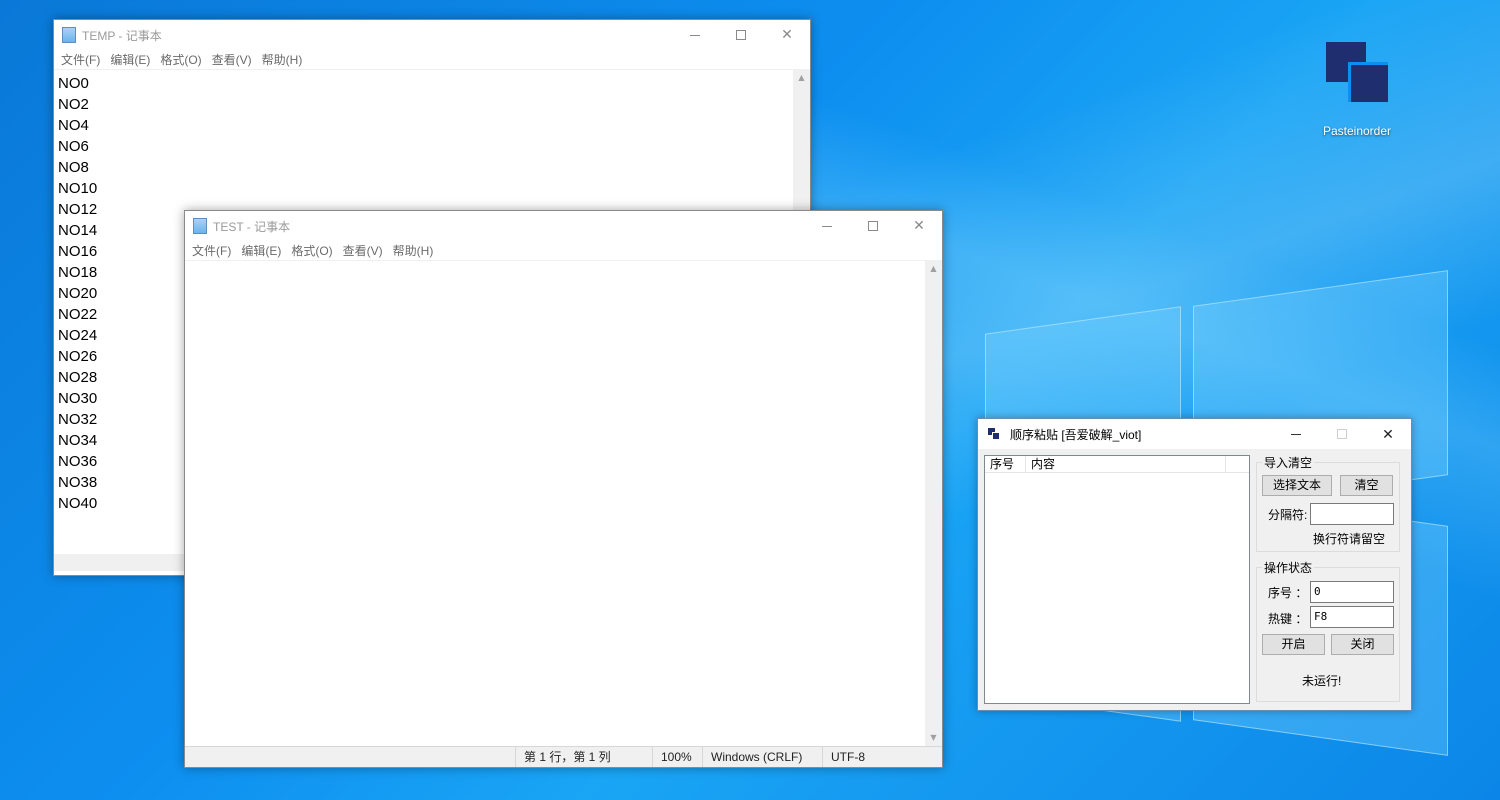 The image size is (1500, 800). Describe the element at coordinates (1322, 681) in the screenshot. I see `run-status-text: 未运行!` at that location.